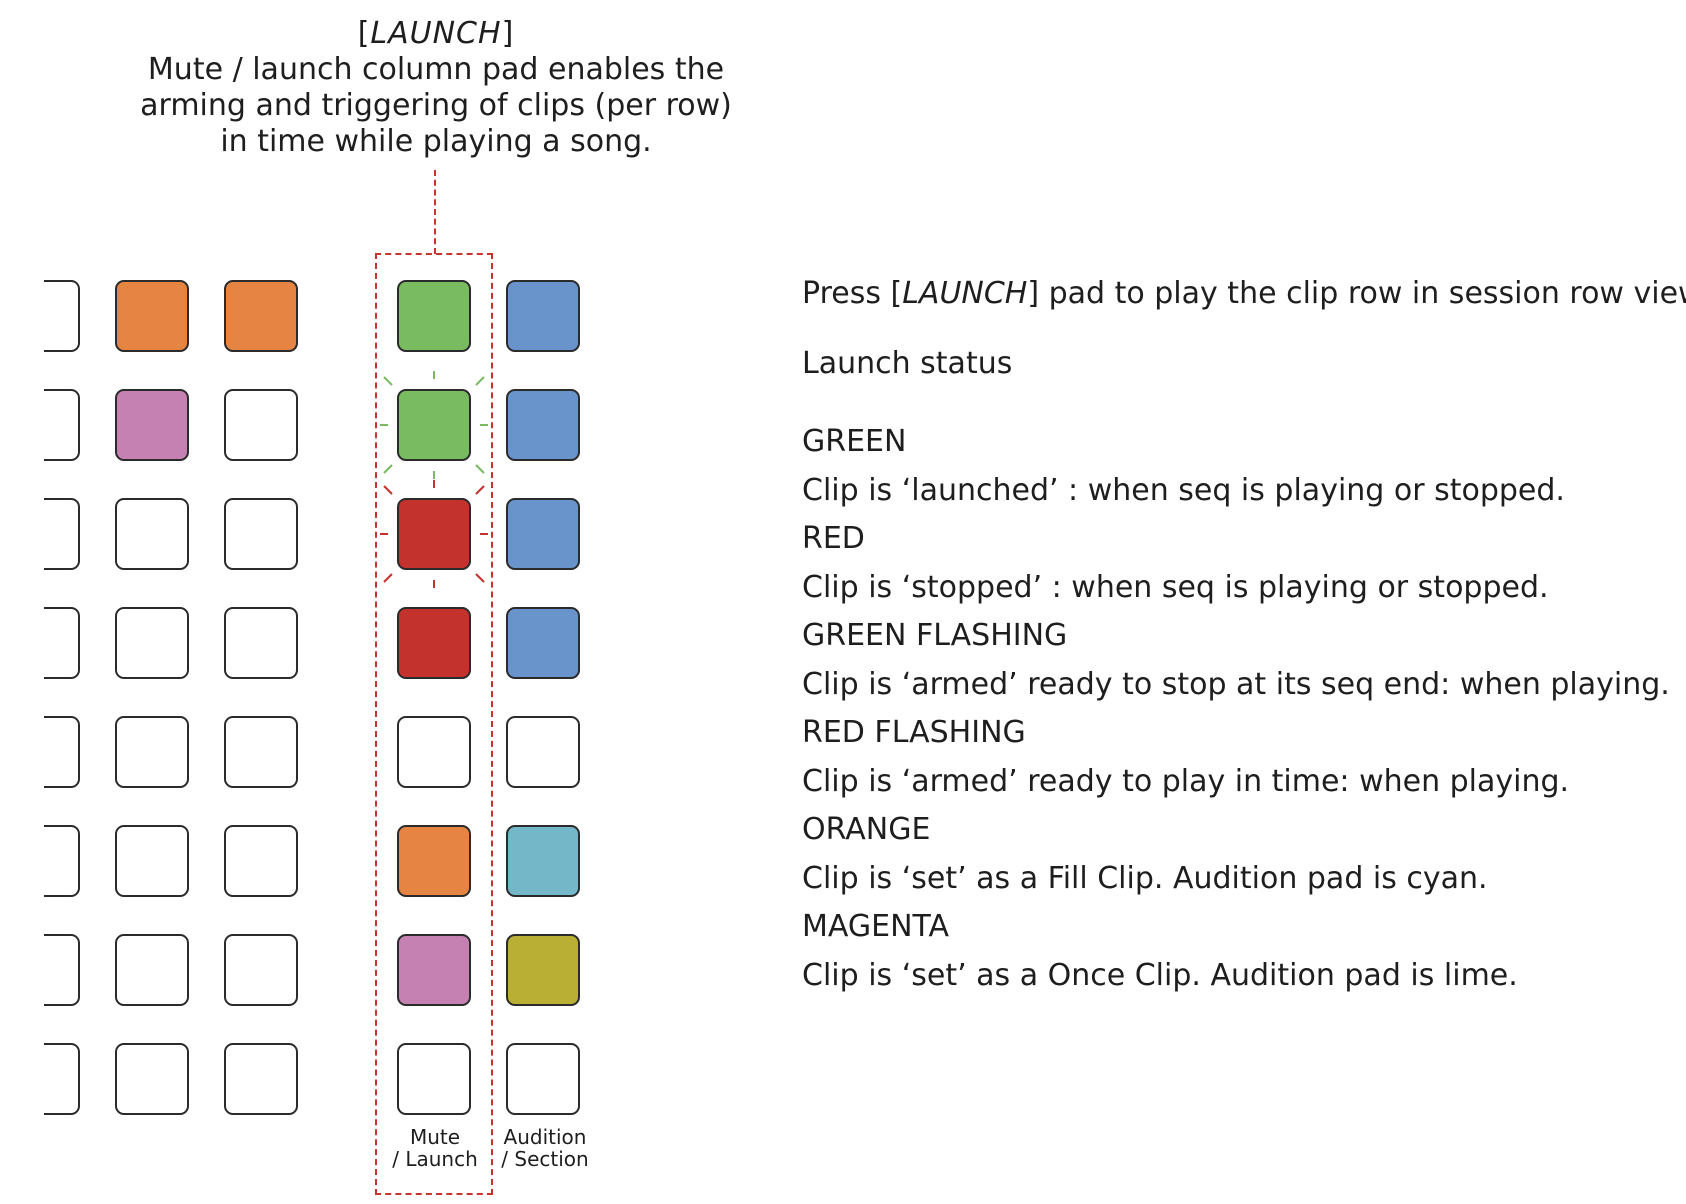 The image size is (1686, 1204). Describe the element at coordinates (935, 635) in the screenshot. I see `status-name: GREEN FLASHING` at that location.